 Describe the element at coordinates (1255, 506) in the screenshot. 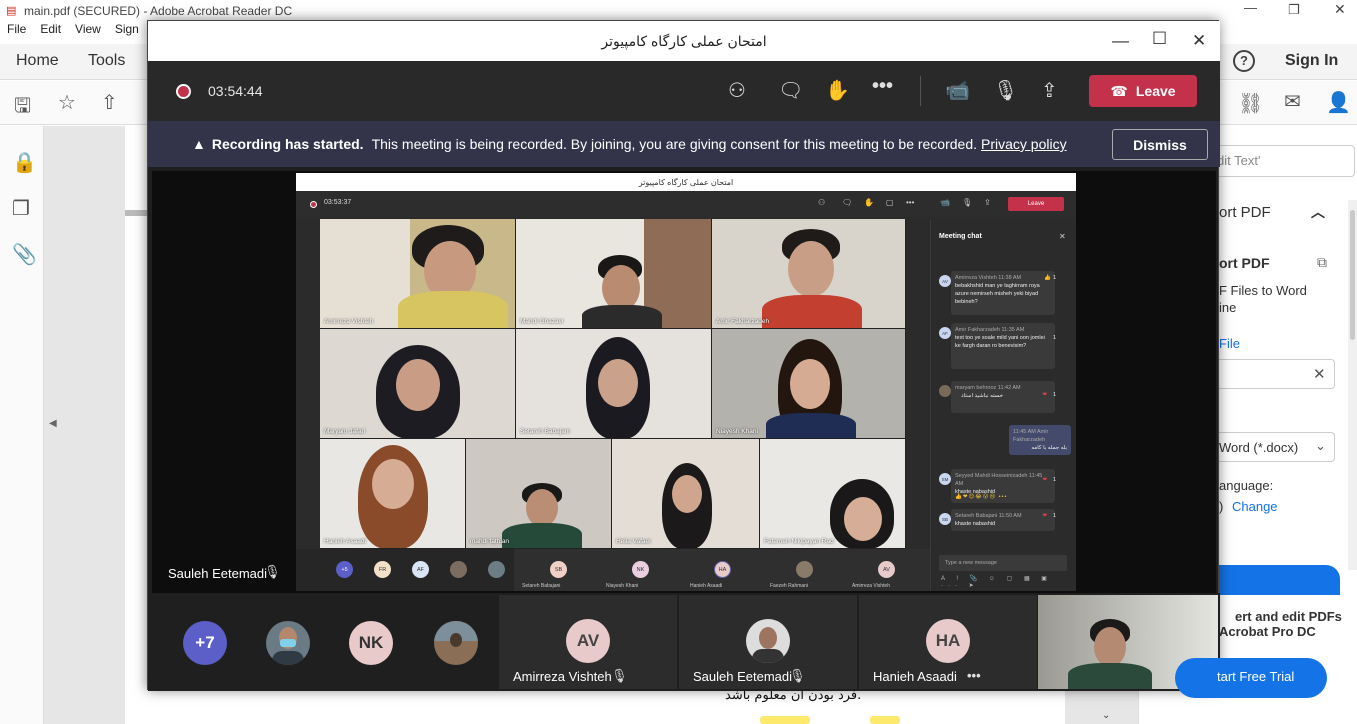

I see `change-language-link: Change` at that location.